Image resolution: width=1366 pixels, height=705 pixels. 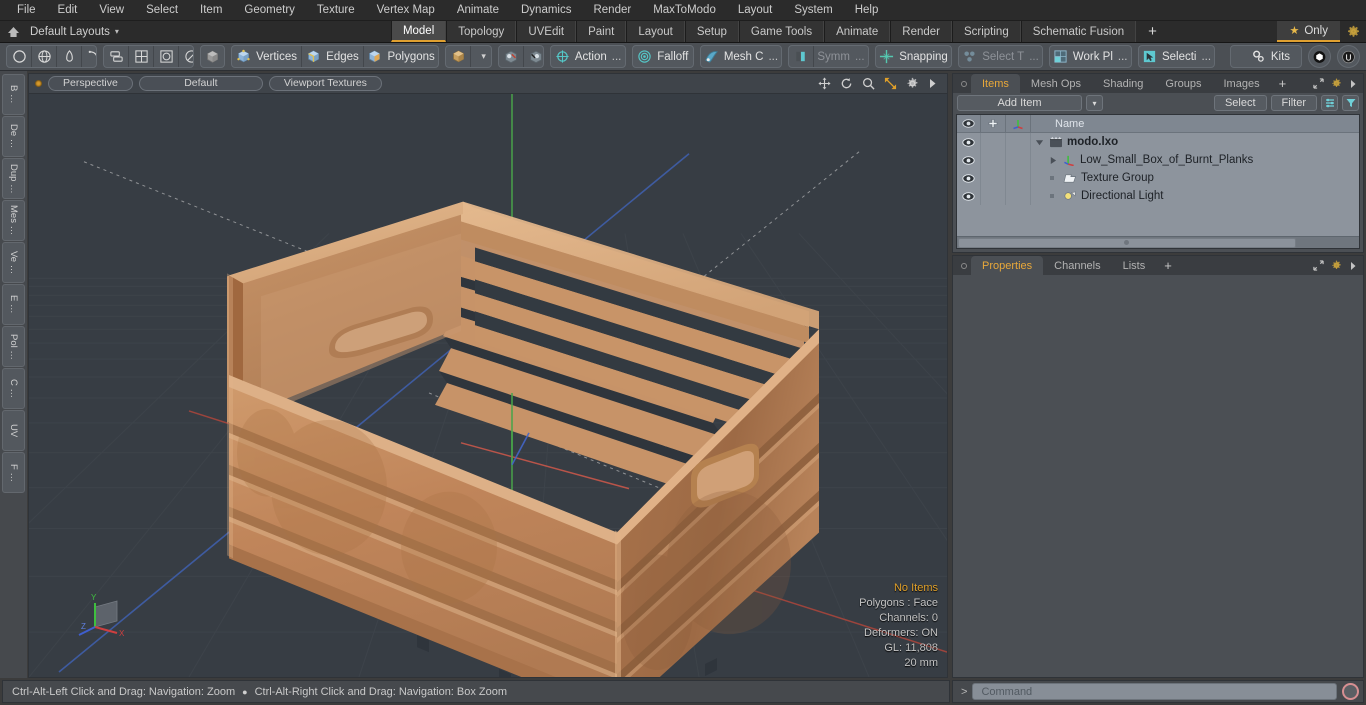 What do you see at coordinates (333, 56) in the screenshot?
I see `selection-mode-edges: Edges` at bounding box center [333, 56].